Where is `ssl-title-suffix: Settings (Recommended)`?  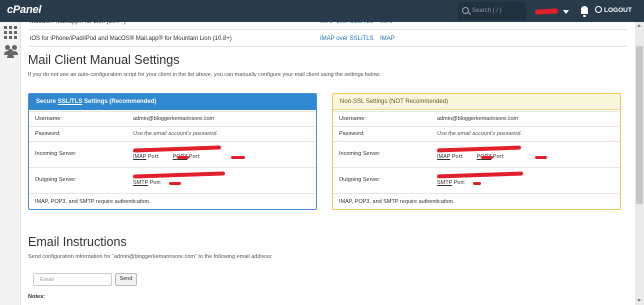
ssl-title-suffix: Settings (Recommended) is located at coordinates (119, 102).